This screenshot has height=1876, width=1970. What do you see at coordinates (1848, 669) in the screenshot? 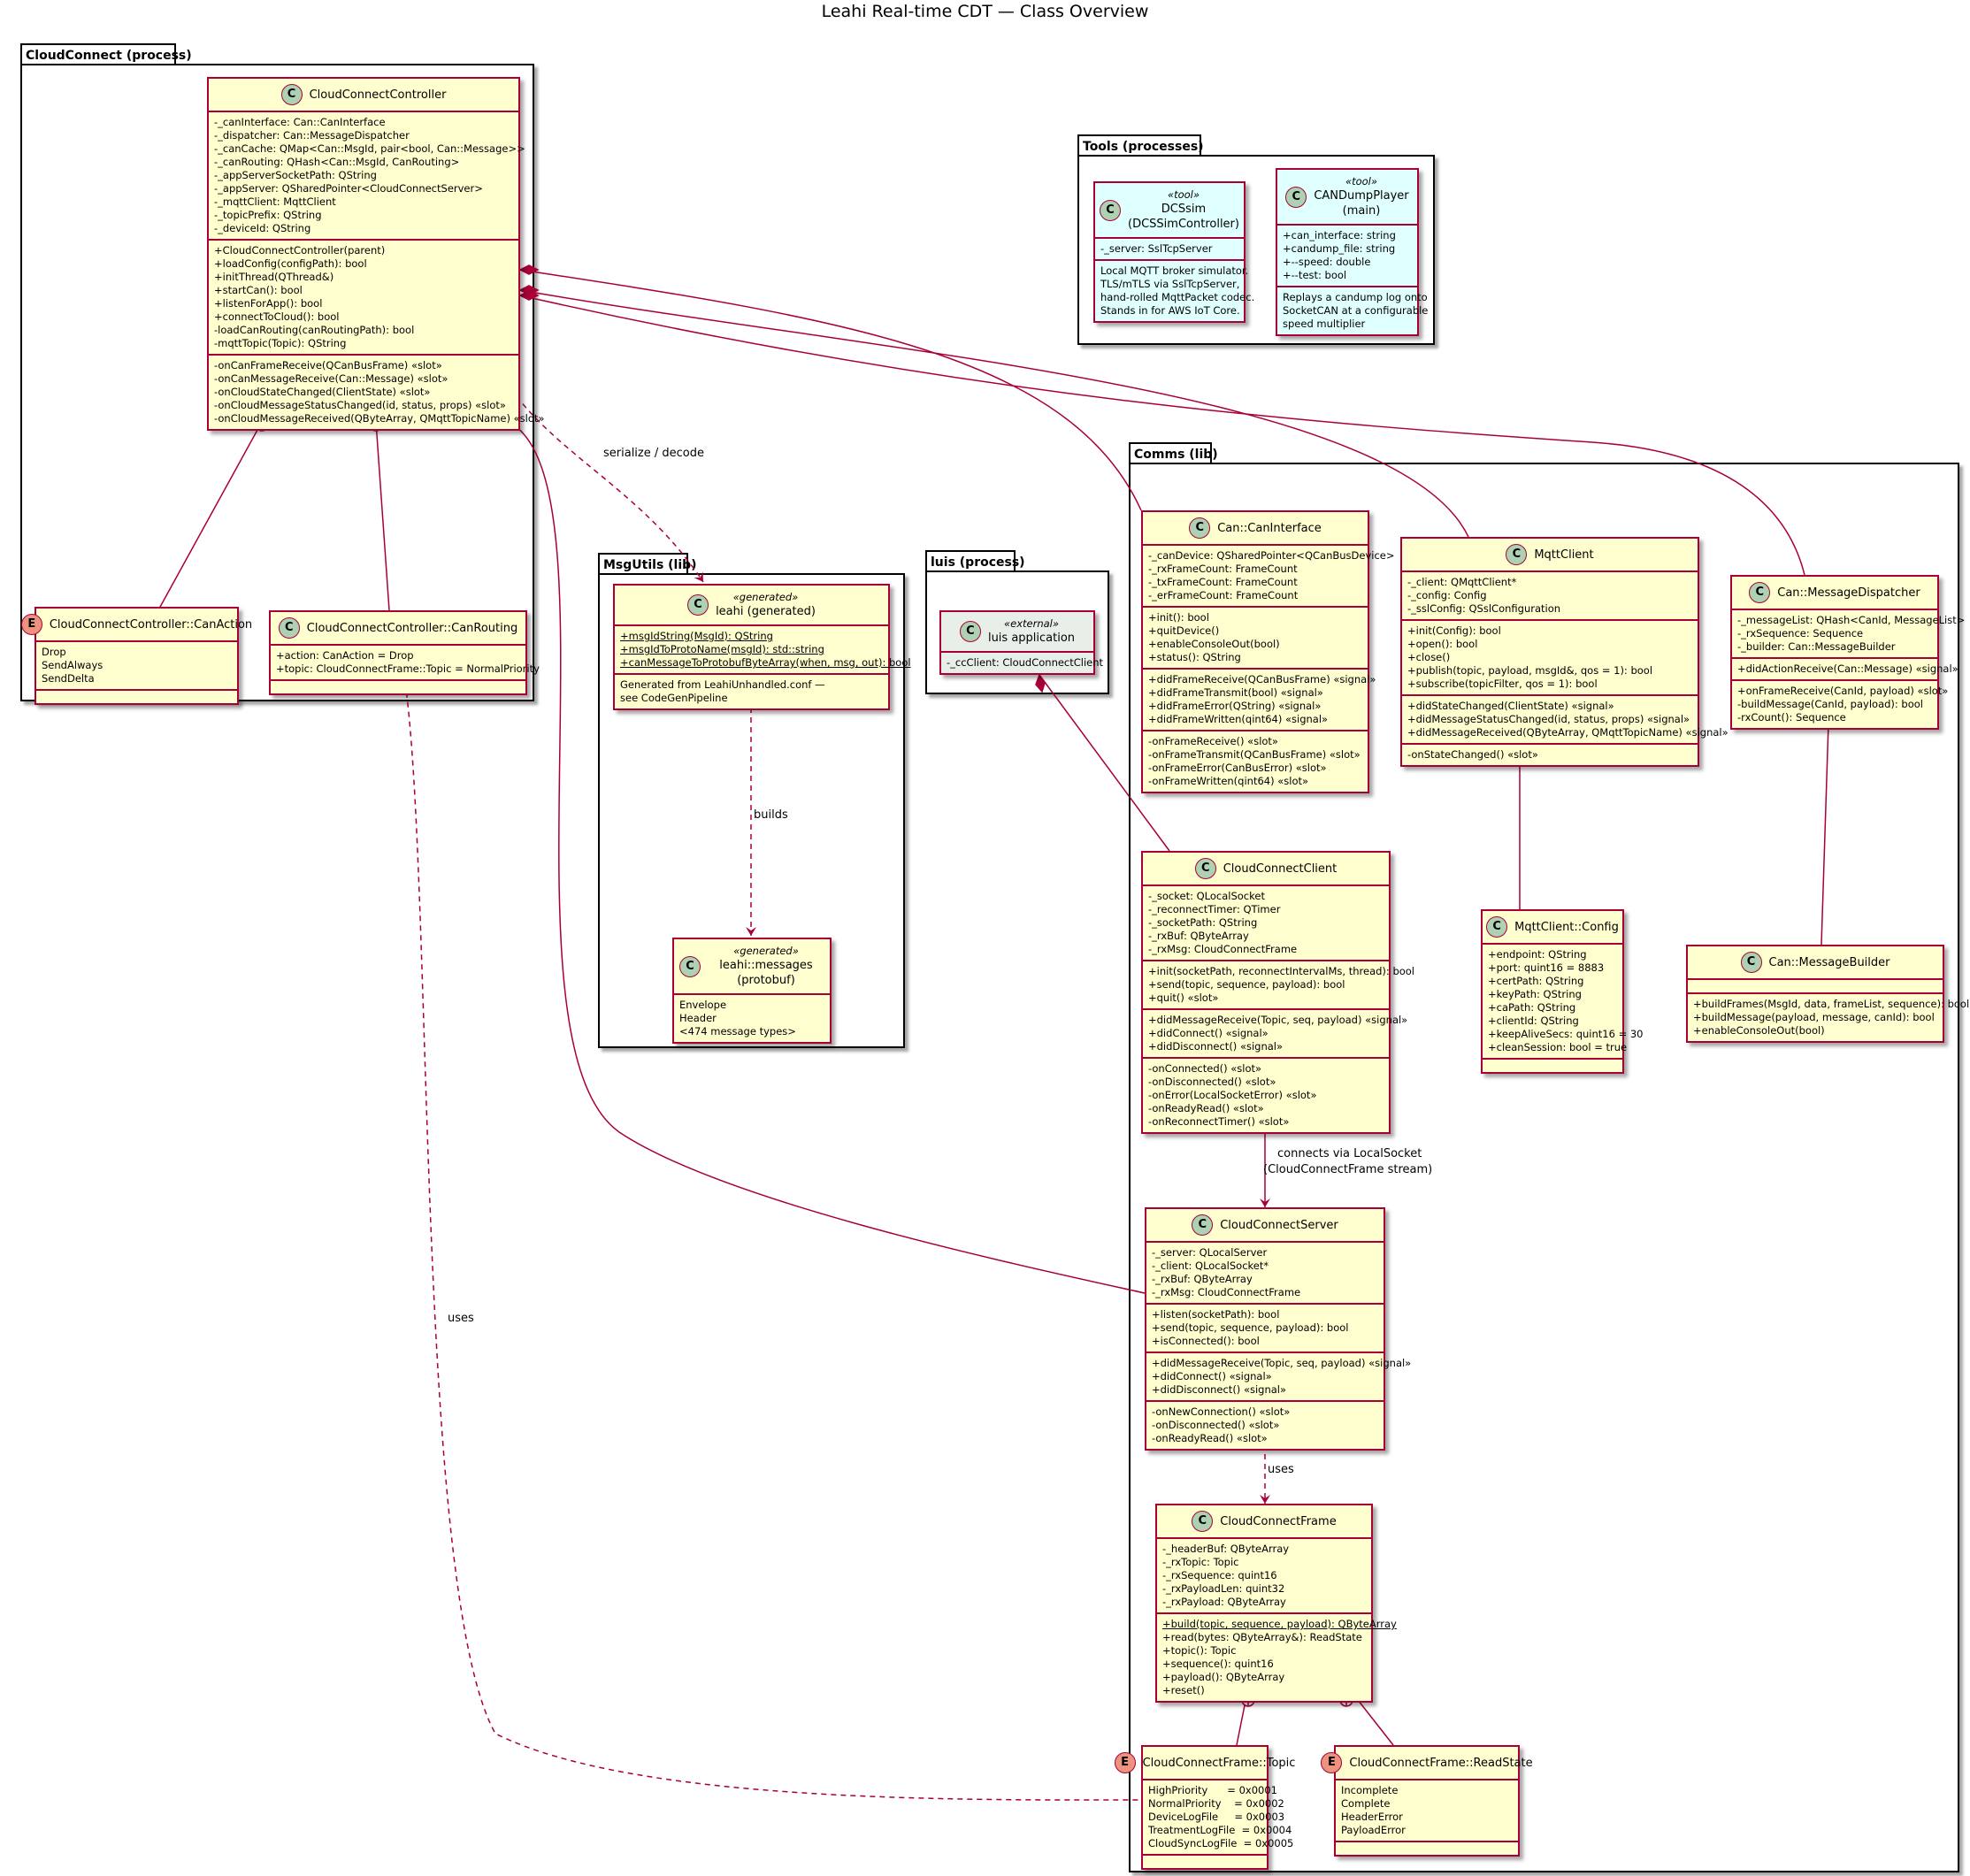
I see `member-line: +didActionReceive(Can::Message) «signal»` at bounding box center [1848, 669].